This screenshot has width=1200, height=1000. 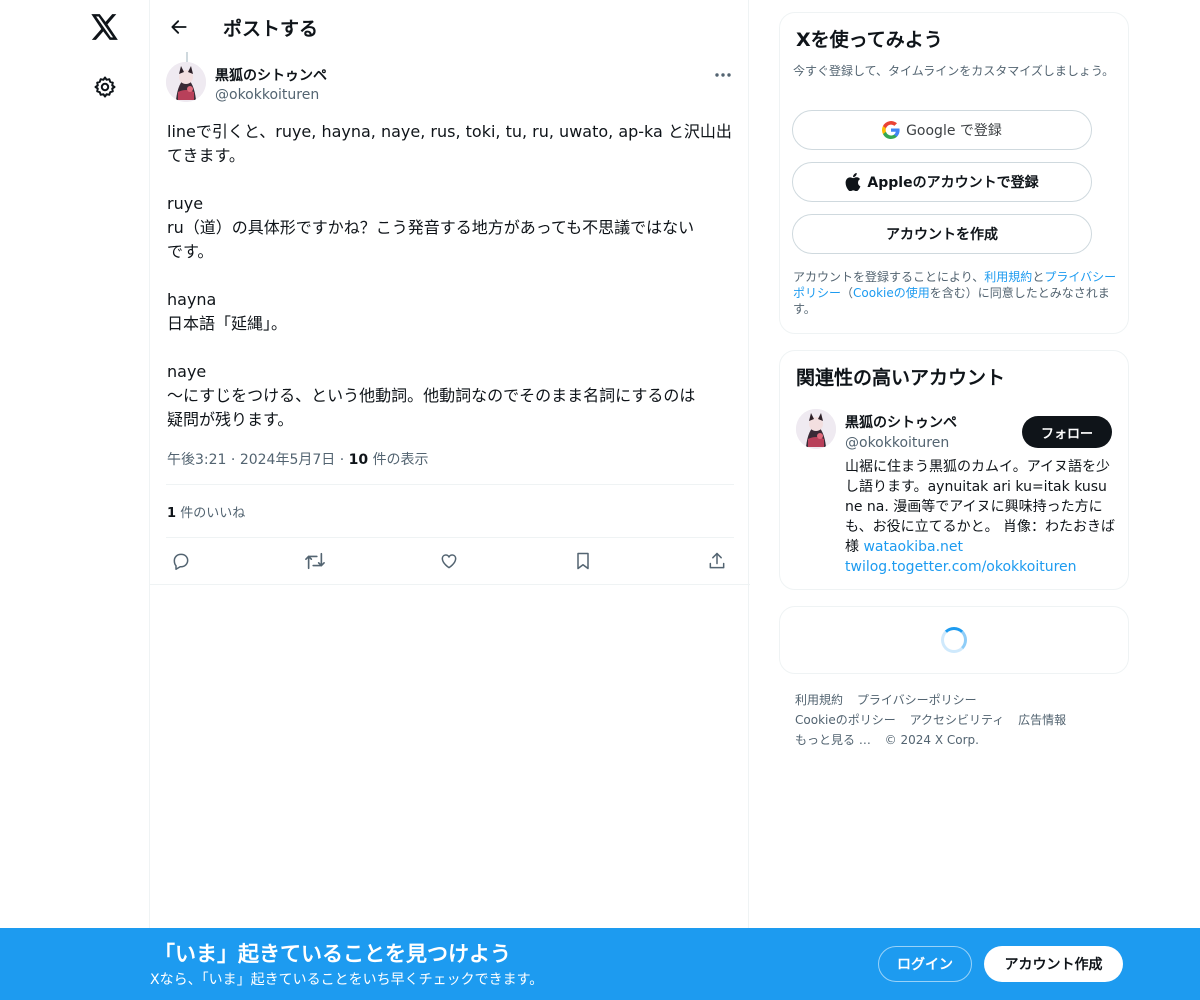 I want to click on loading-spinner-icon, so click(x=954, y=640).